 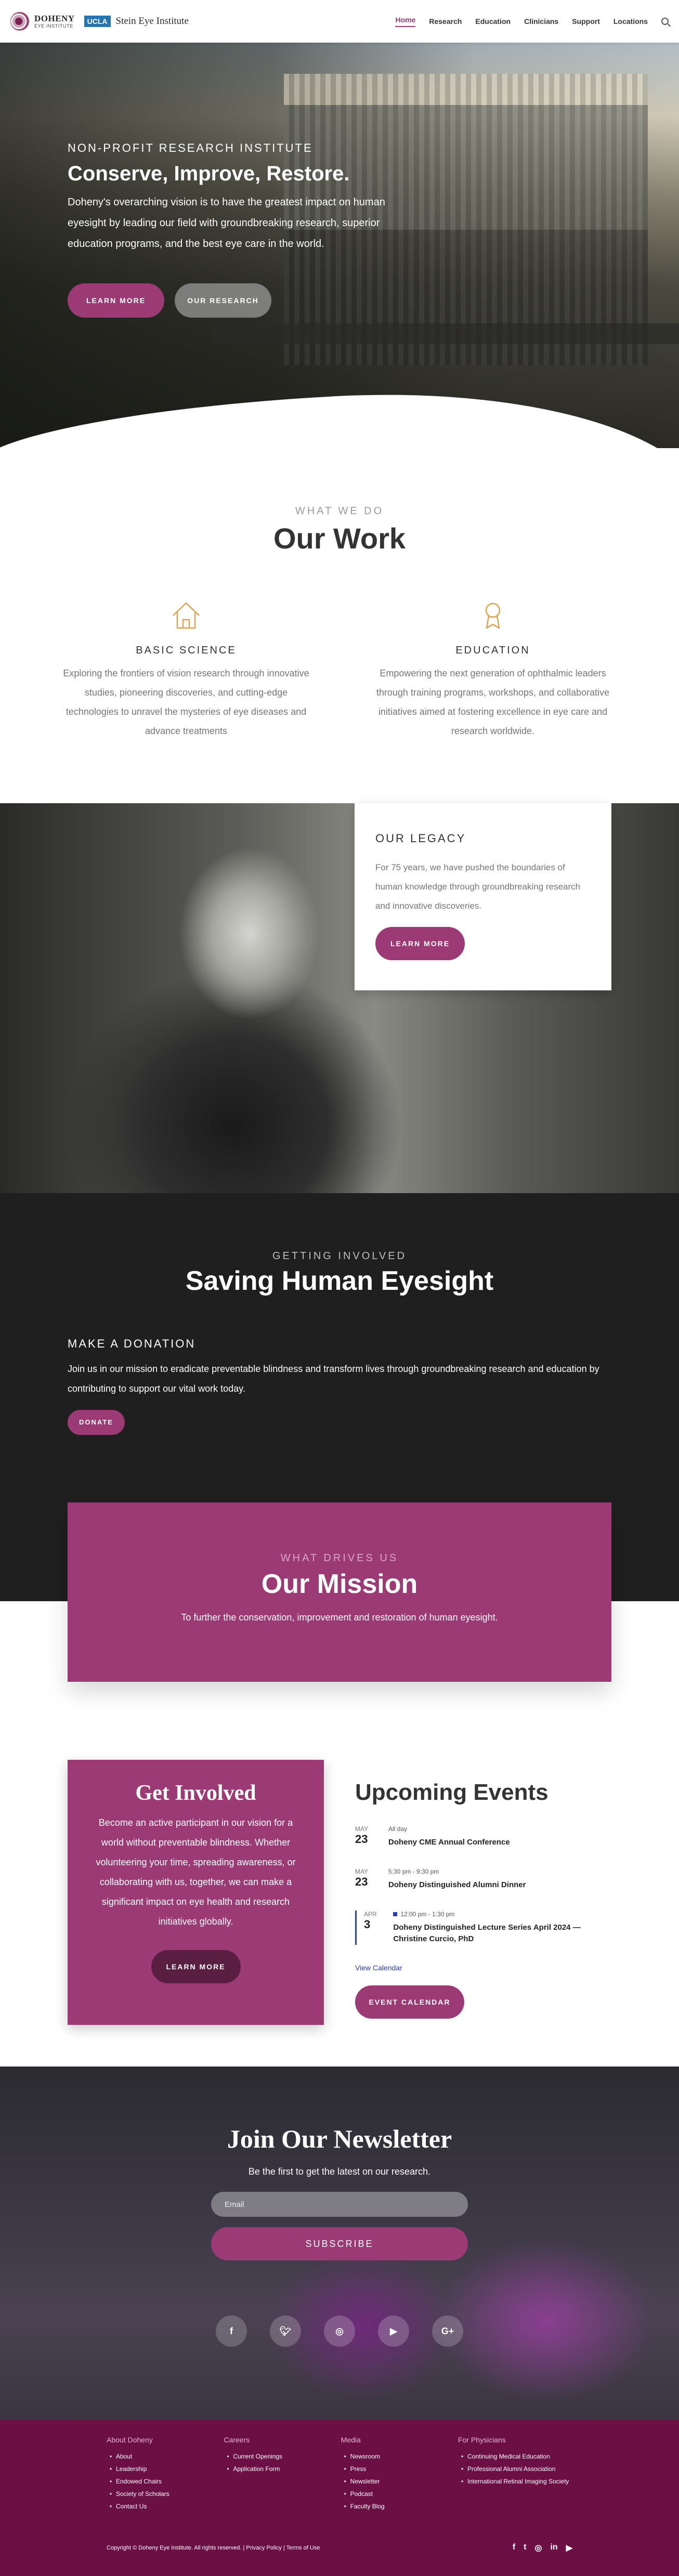 I want to click on nav-clinicians: Clinicians, so click(x=541, y=21).